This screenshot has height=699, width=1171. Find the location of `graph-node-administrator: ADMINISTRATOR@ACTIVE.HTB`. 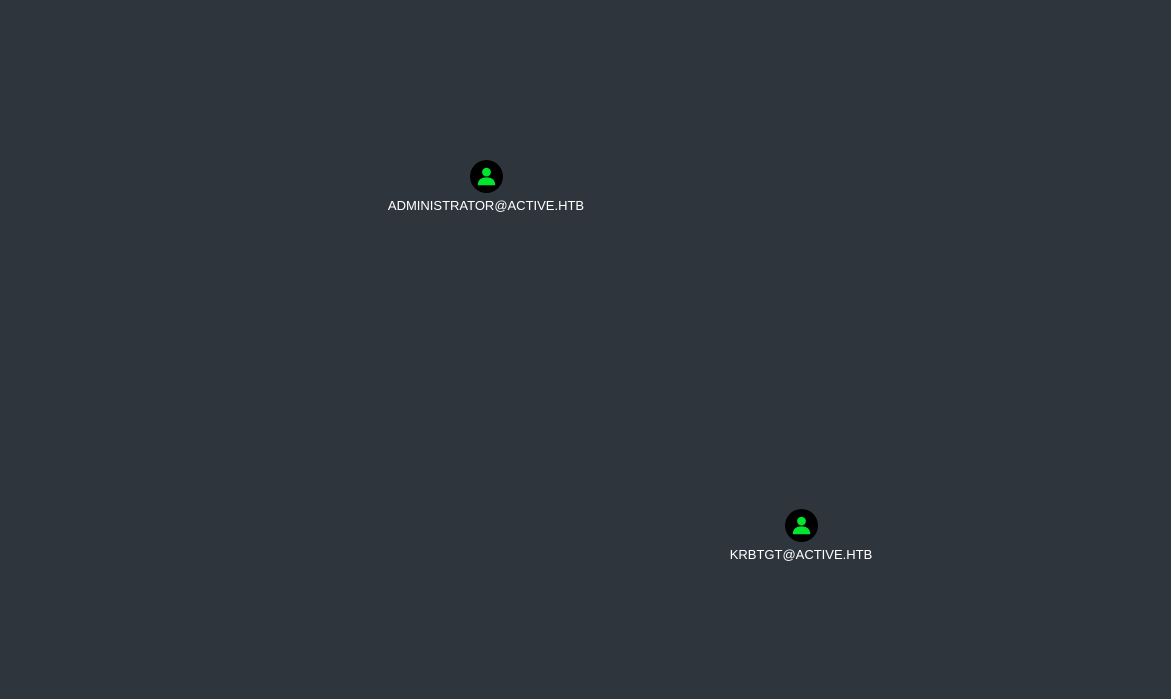

graph-node-administrator: ADMINISTRATOR@ACTIVE.HTB is located at coordinates (486, 186).